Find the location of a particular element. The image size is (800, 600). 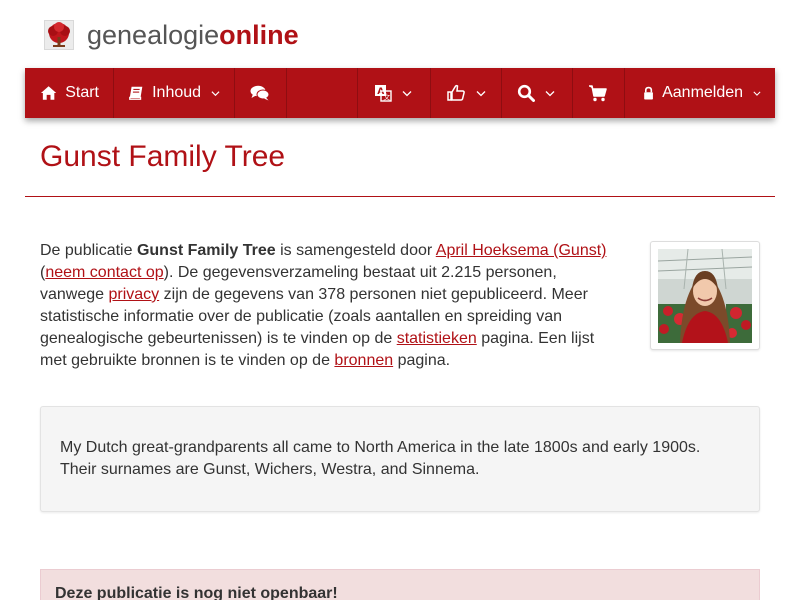

nav-start: Start is located at coordinates (69, 93).